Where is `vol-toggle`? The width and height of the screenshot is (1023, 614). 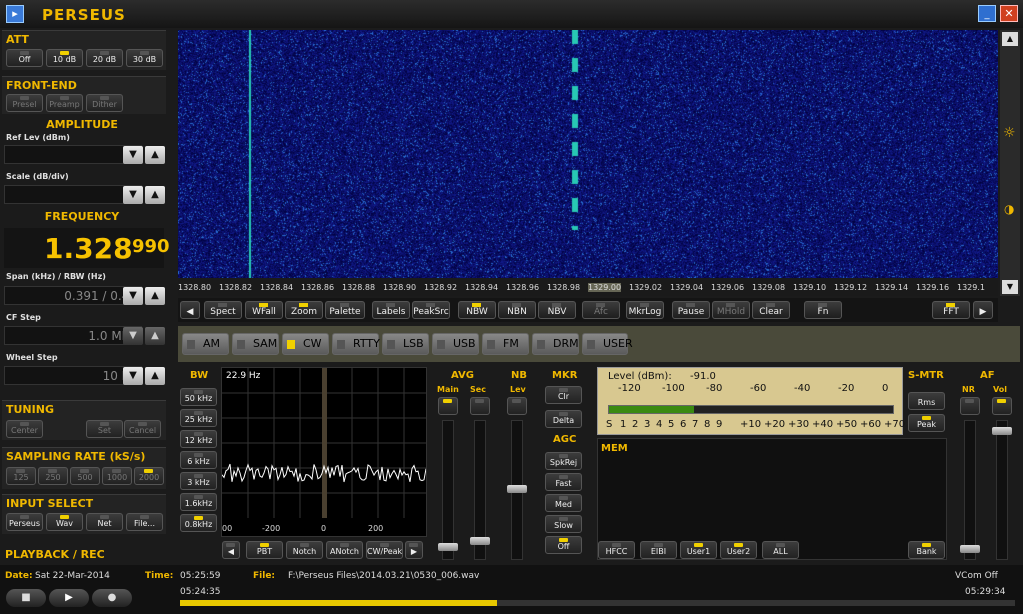
vol-toggle is located at coordinates (1002, 406).